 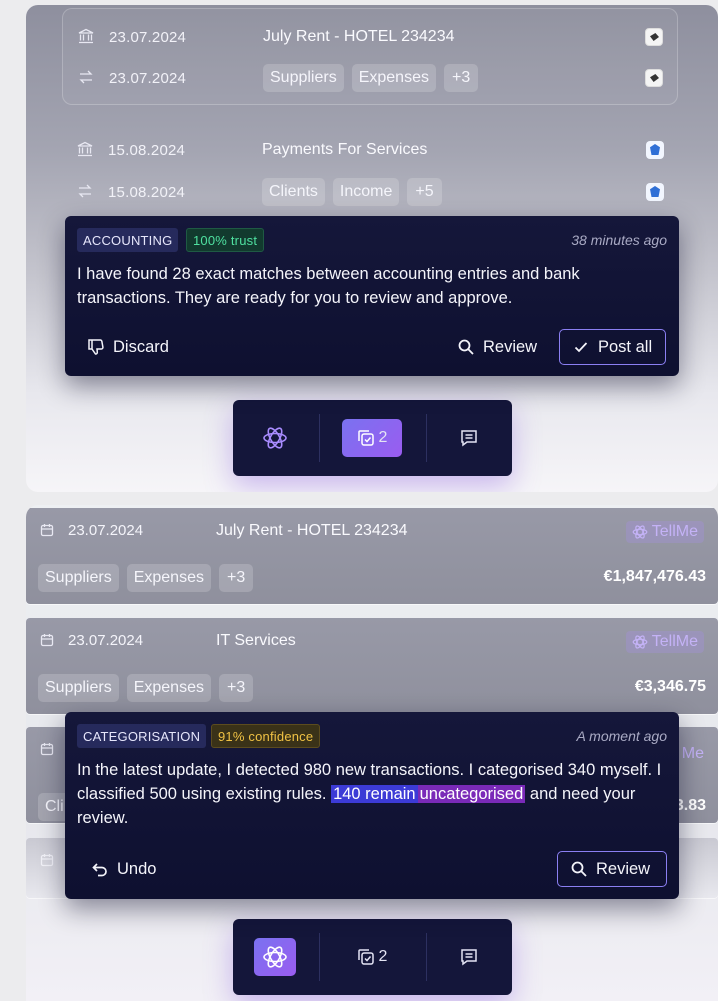 I want to click on transfer-date: 15.08.2024, so click(x=147, y=192).